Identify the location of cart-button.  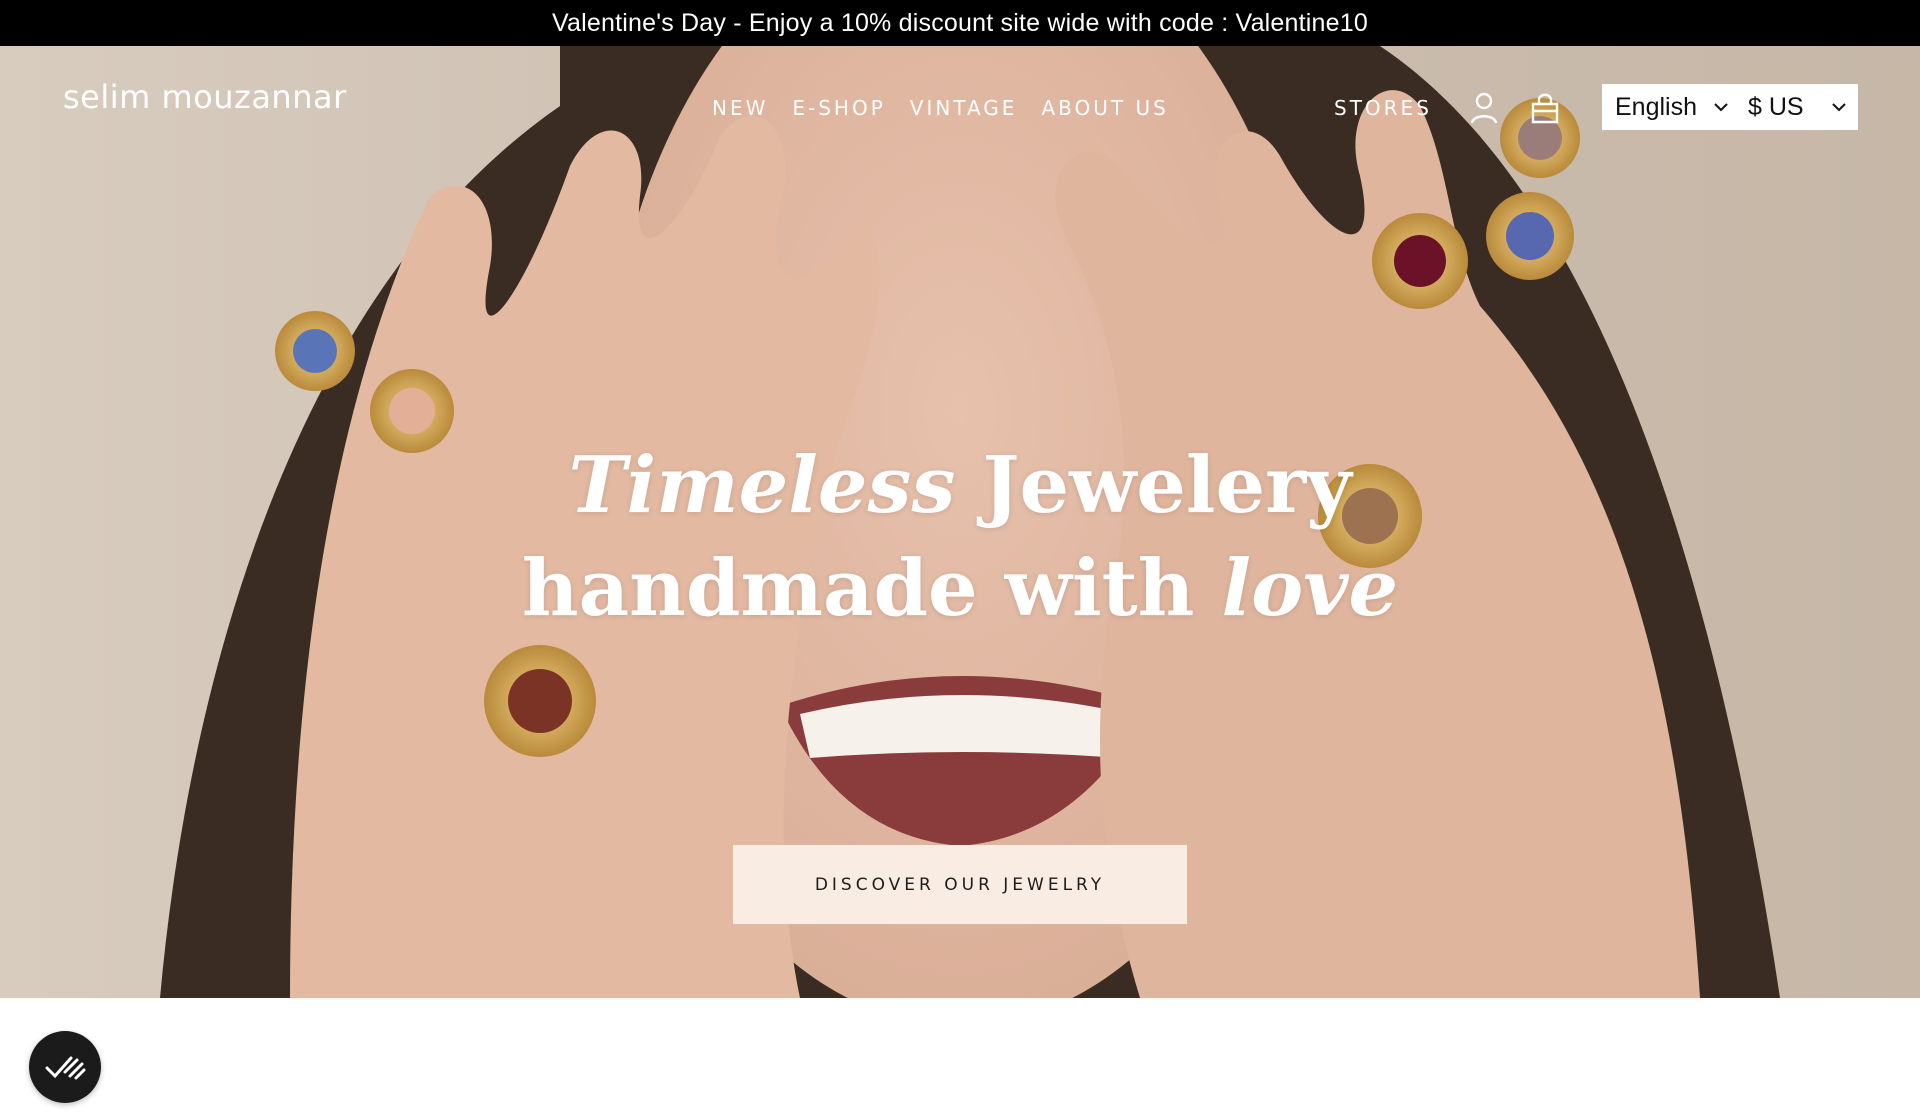
(1545, 108).